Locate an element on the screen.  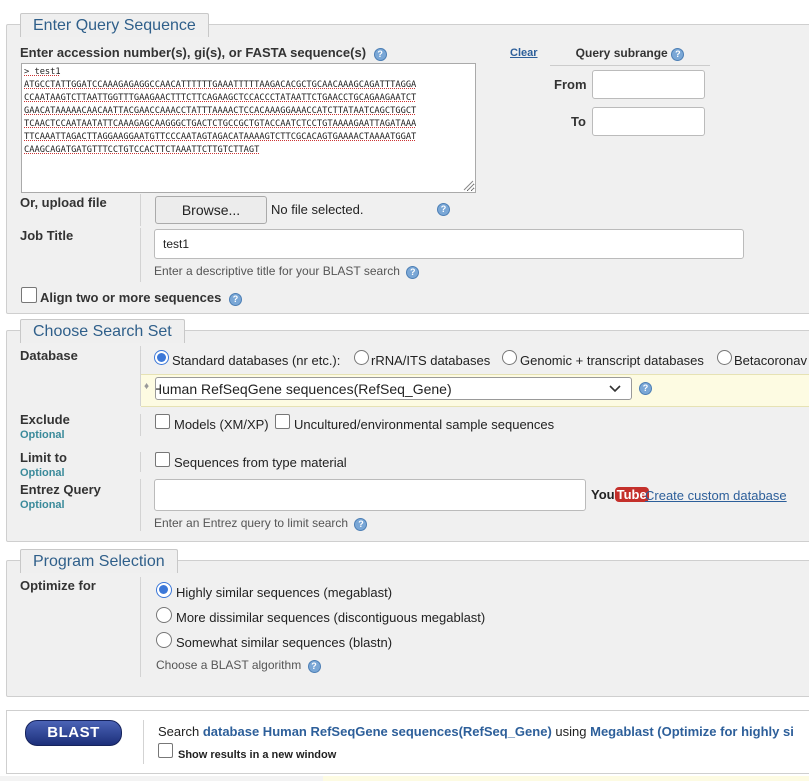
from-label: From is located at coordinates (570, 84).